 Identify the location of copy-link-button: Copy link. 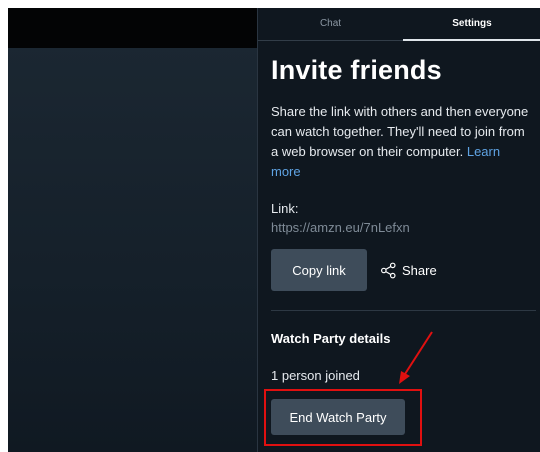
(319, 270).